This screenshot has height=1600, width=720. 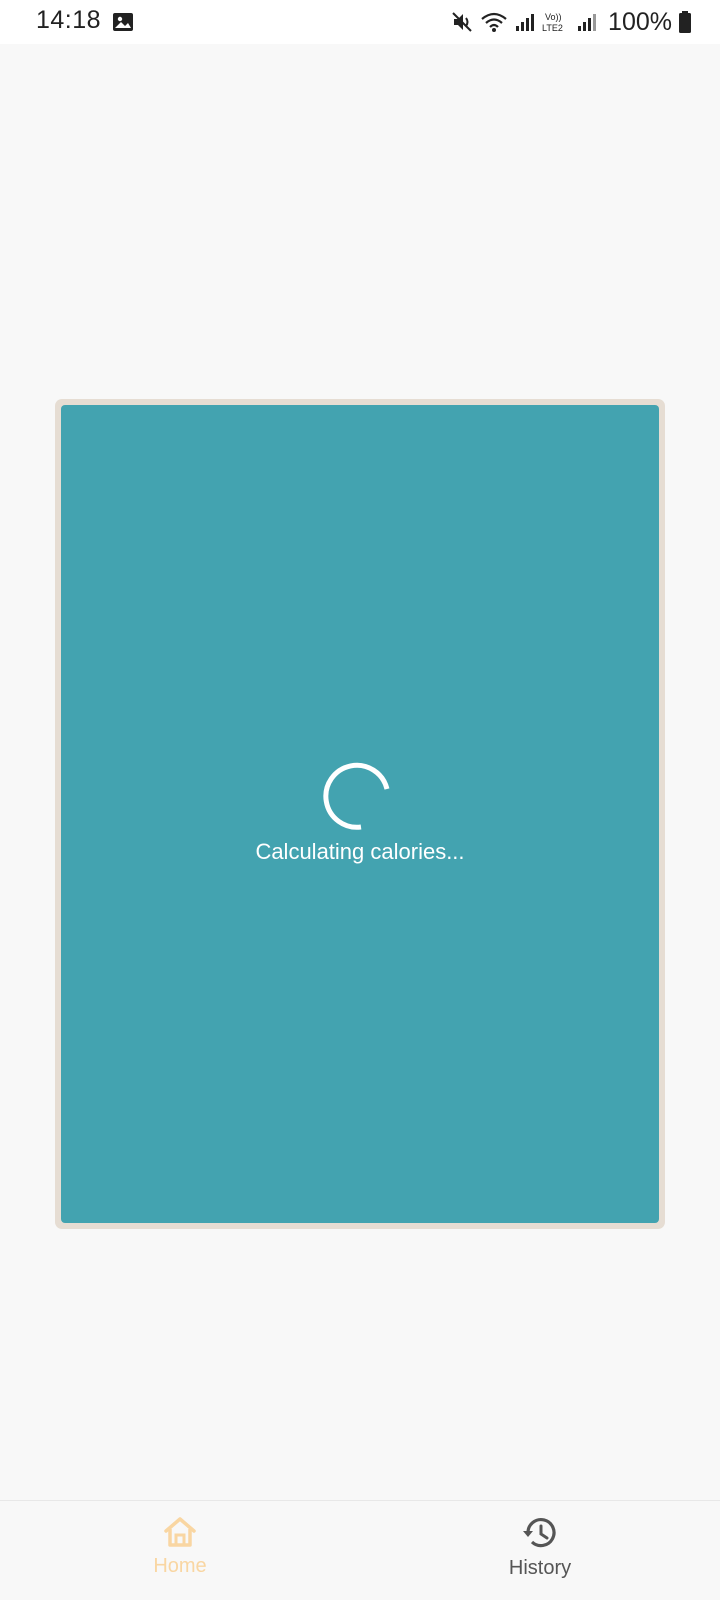 I want to click on nav-label-history: History, so click(x=540, y=1568).